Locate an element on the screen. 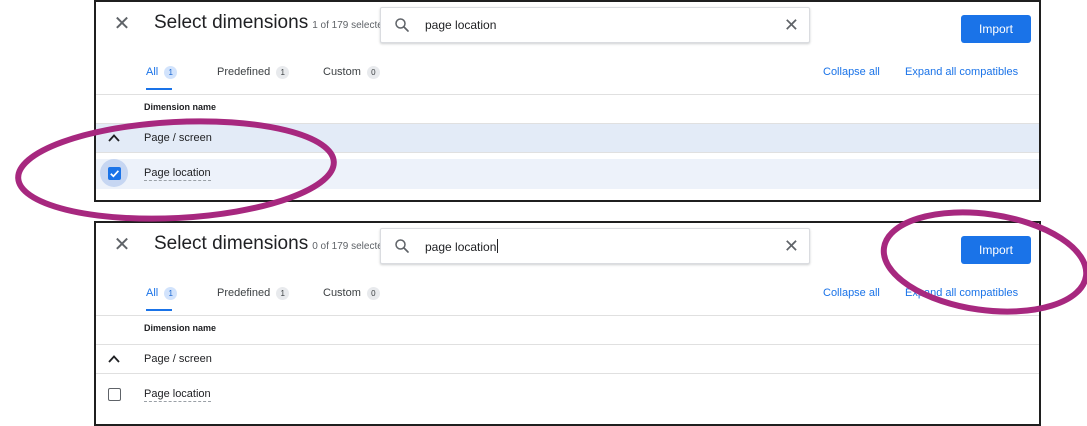  selected-count: 0 of 179 selected is located at coordinates (350, 246).